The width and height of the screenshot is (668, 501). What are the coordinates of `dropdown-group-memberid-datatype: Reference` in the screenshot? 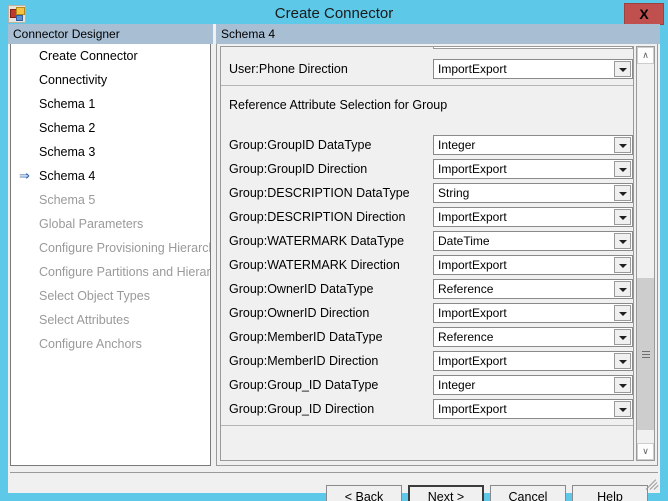 It's located at (533, 337).